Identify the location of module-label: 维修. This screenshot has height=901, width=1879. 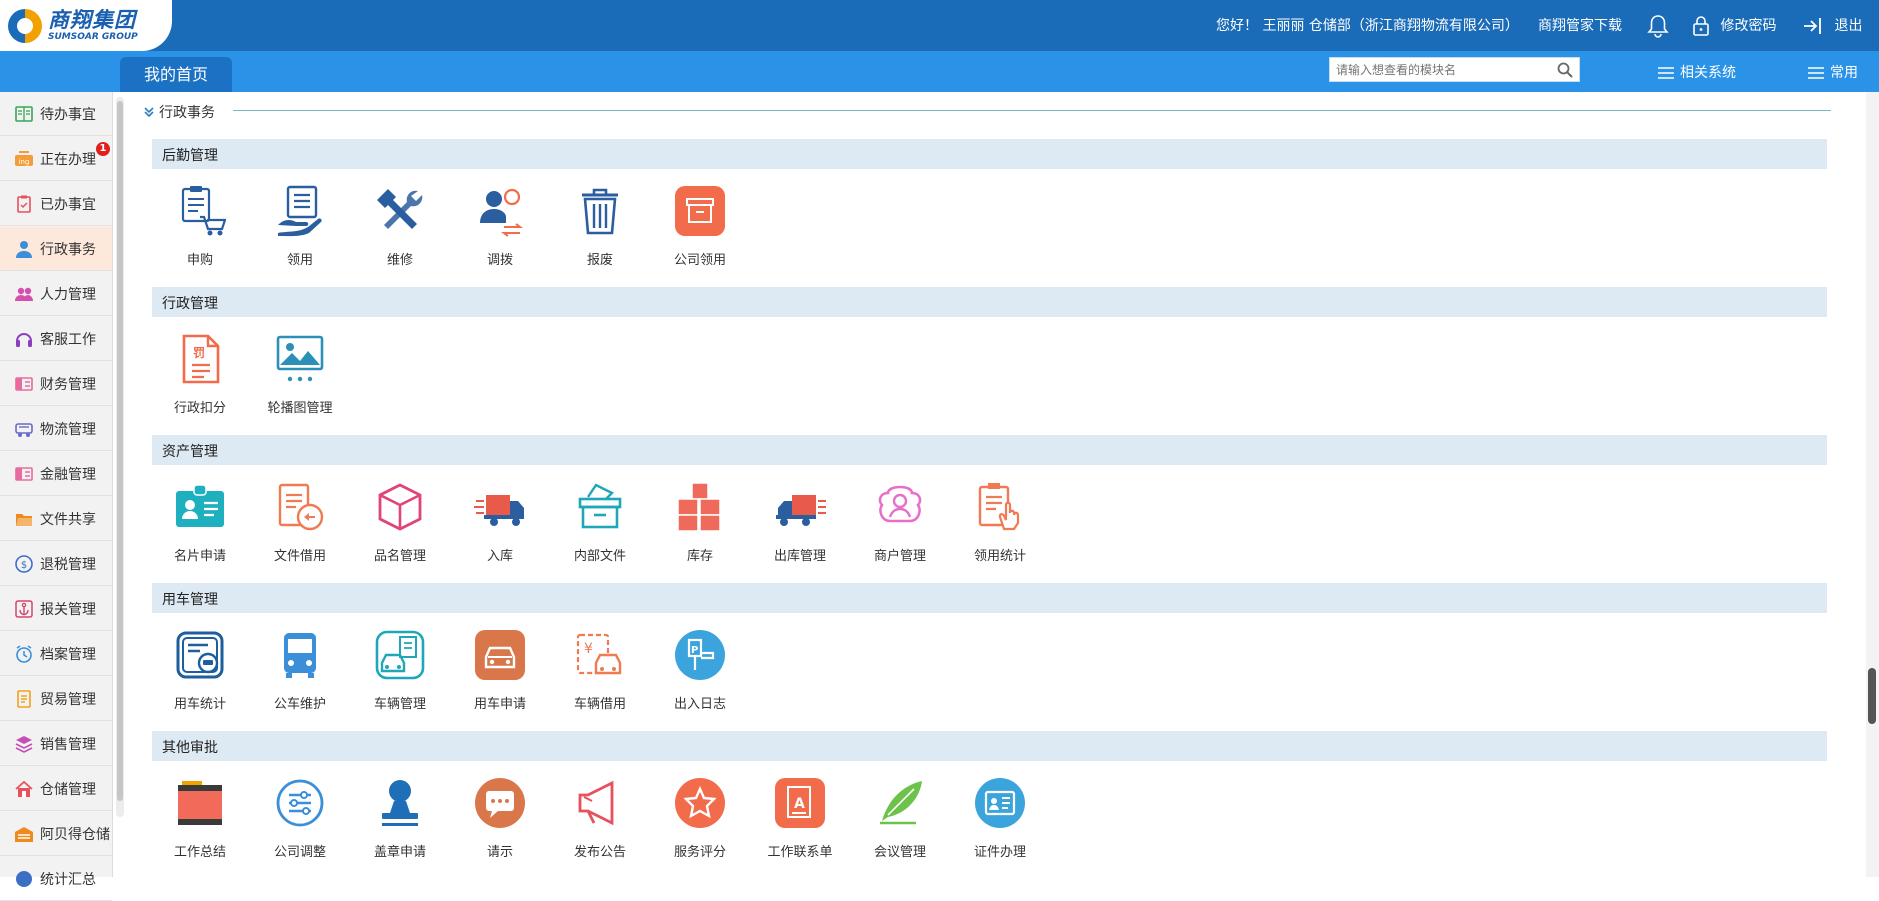
(399, 260).